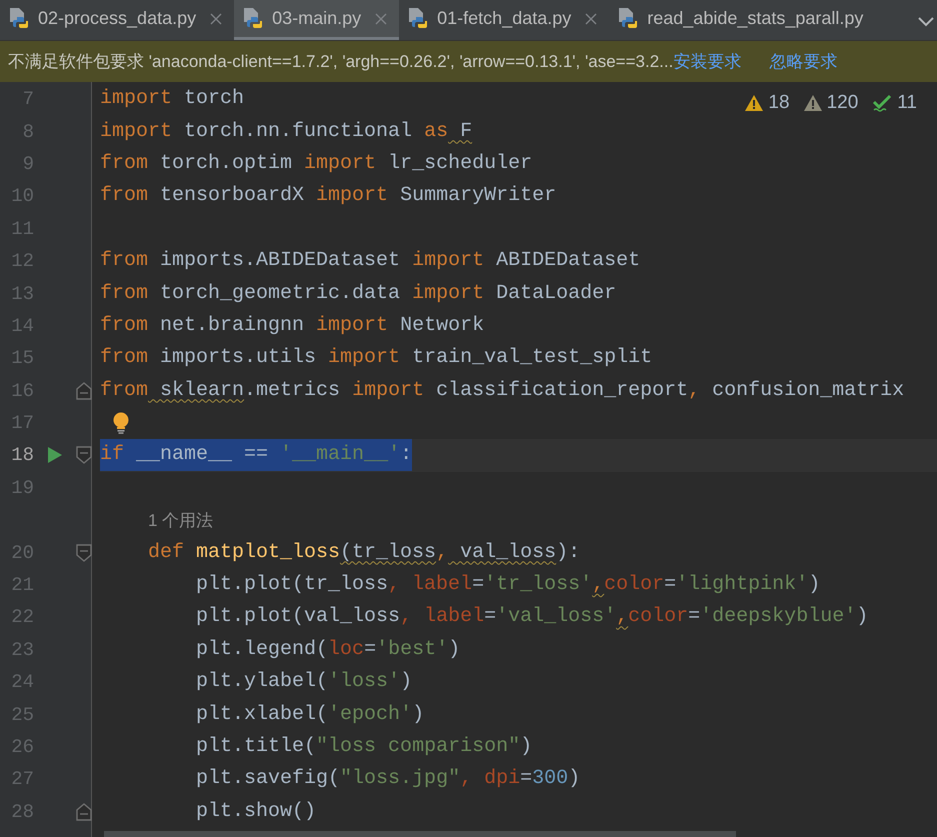 The height and width of the screenshot is (837, 937). I want to click on code-line: from imports.utils import train_val_test_split, so click(376, 358).